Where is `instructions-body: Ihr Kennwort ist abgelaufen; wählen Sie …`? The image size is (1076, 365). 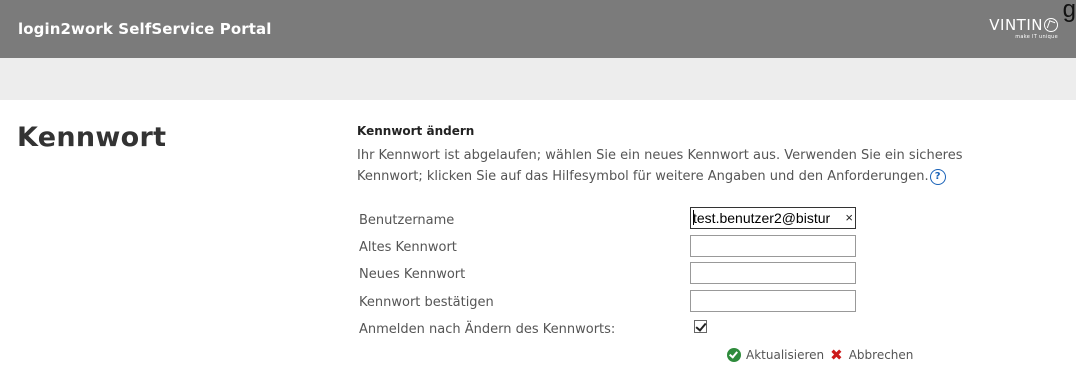 instructions-body: Ihr Kennwort ist abgelaufen; wählen Sie … is located at coordinates (660, 166).